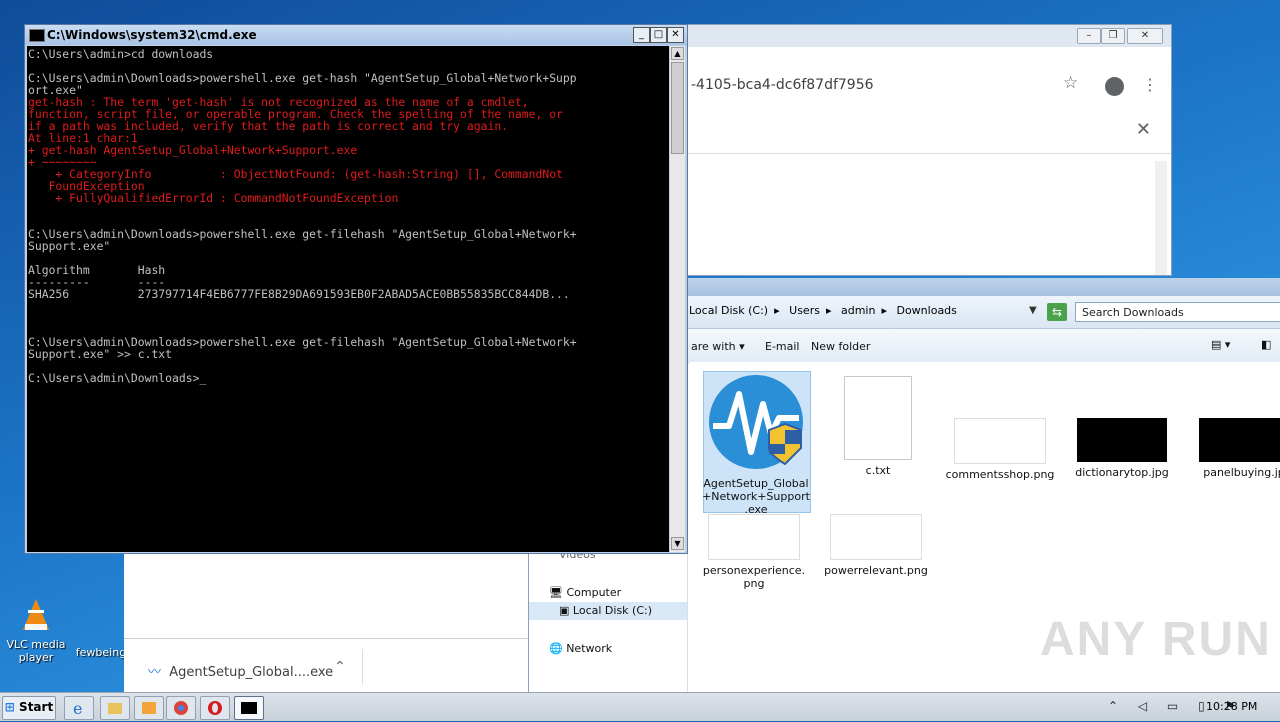  What do you see at coordinates (1114, 86) in the screenshot?
I see `profile-avatar-icon` at bounding box center [1114, 86].